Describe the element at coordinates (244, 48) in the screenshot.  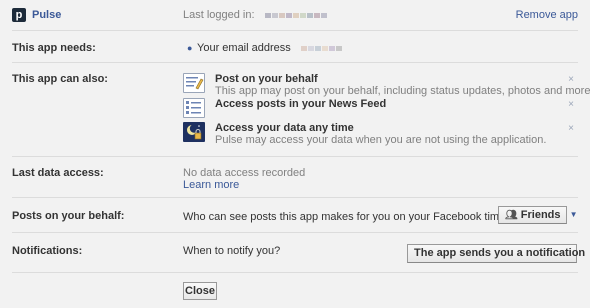
I see `email-permission-label: Your email address` at that location.